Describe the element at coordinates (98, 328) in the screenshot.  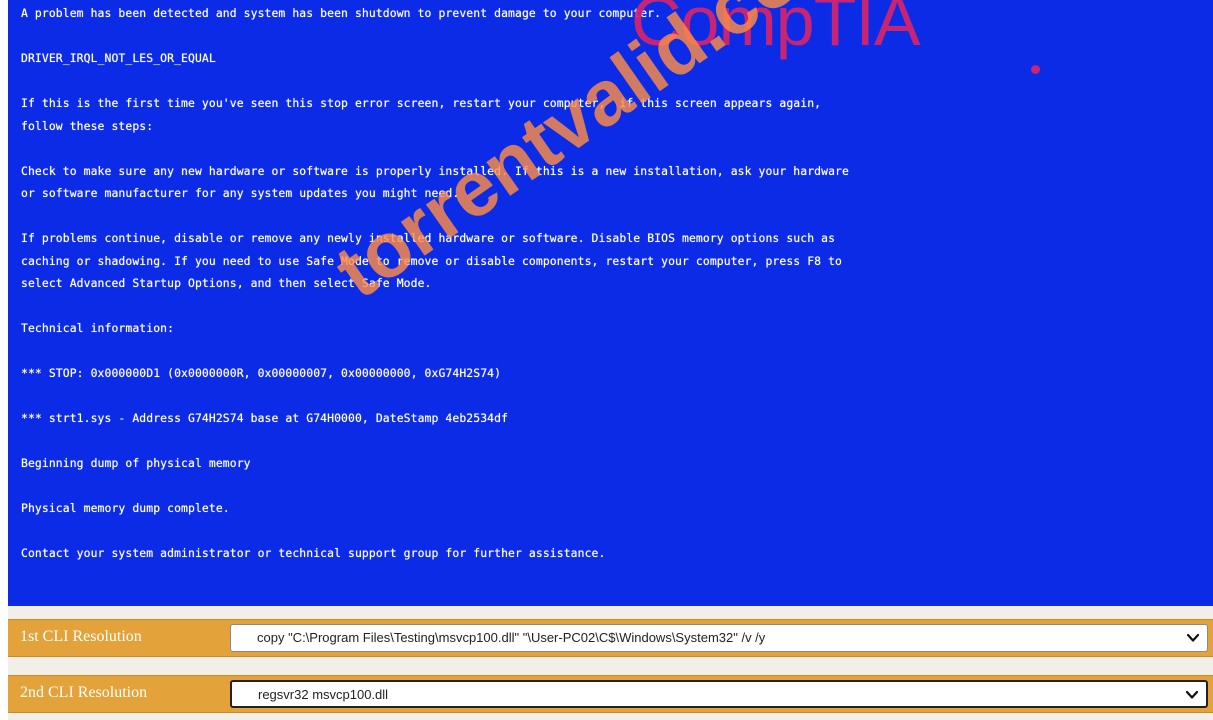
I see `stop-error-line: Technical information:` at that location.